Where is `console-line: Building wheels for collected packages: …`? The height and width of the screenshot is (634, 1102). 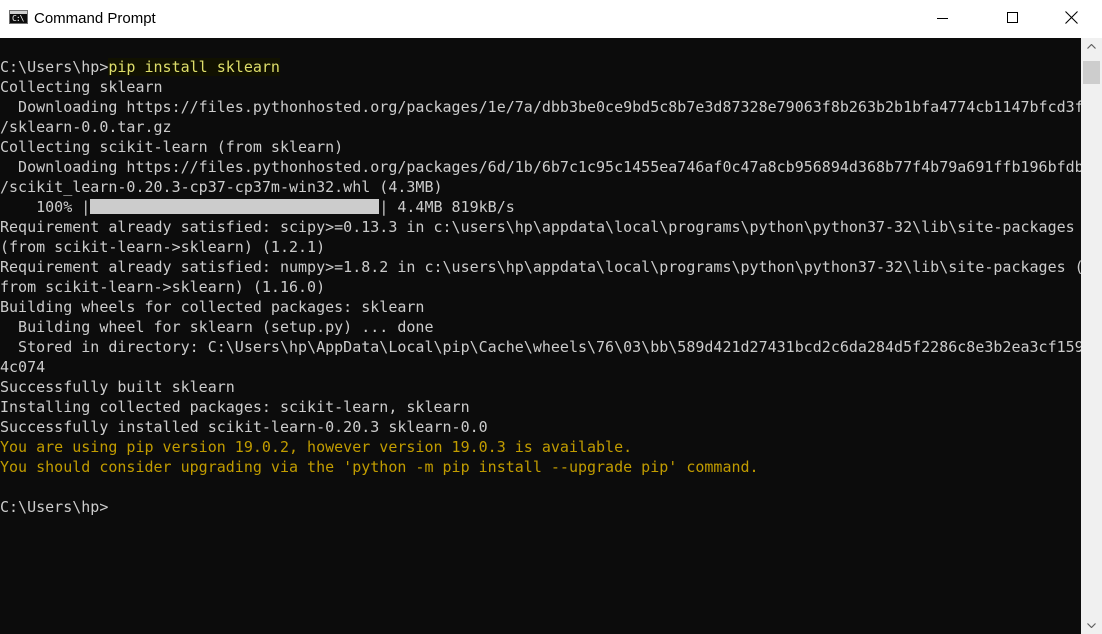
console-line: Building wheels for collected packages: … is located at coordinates (212, 307).